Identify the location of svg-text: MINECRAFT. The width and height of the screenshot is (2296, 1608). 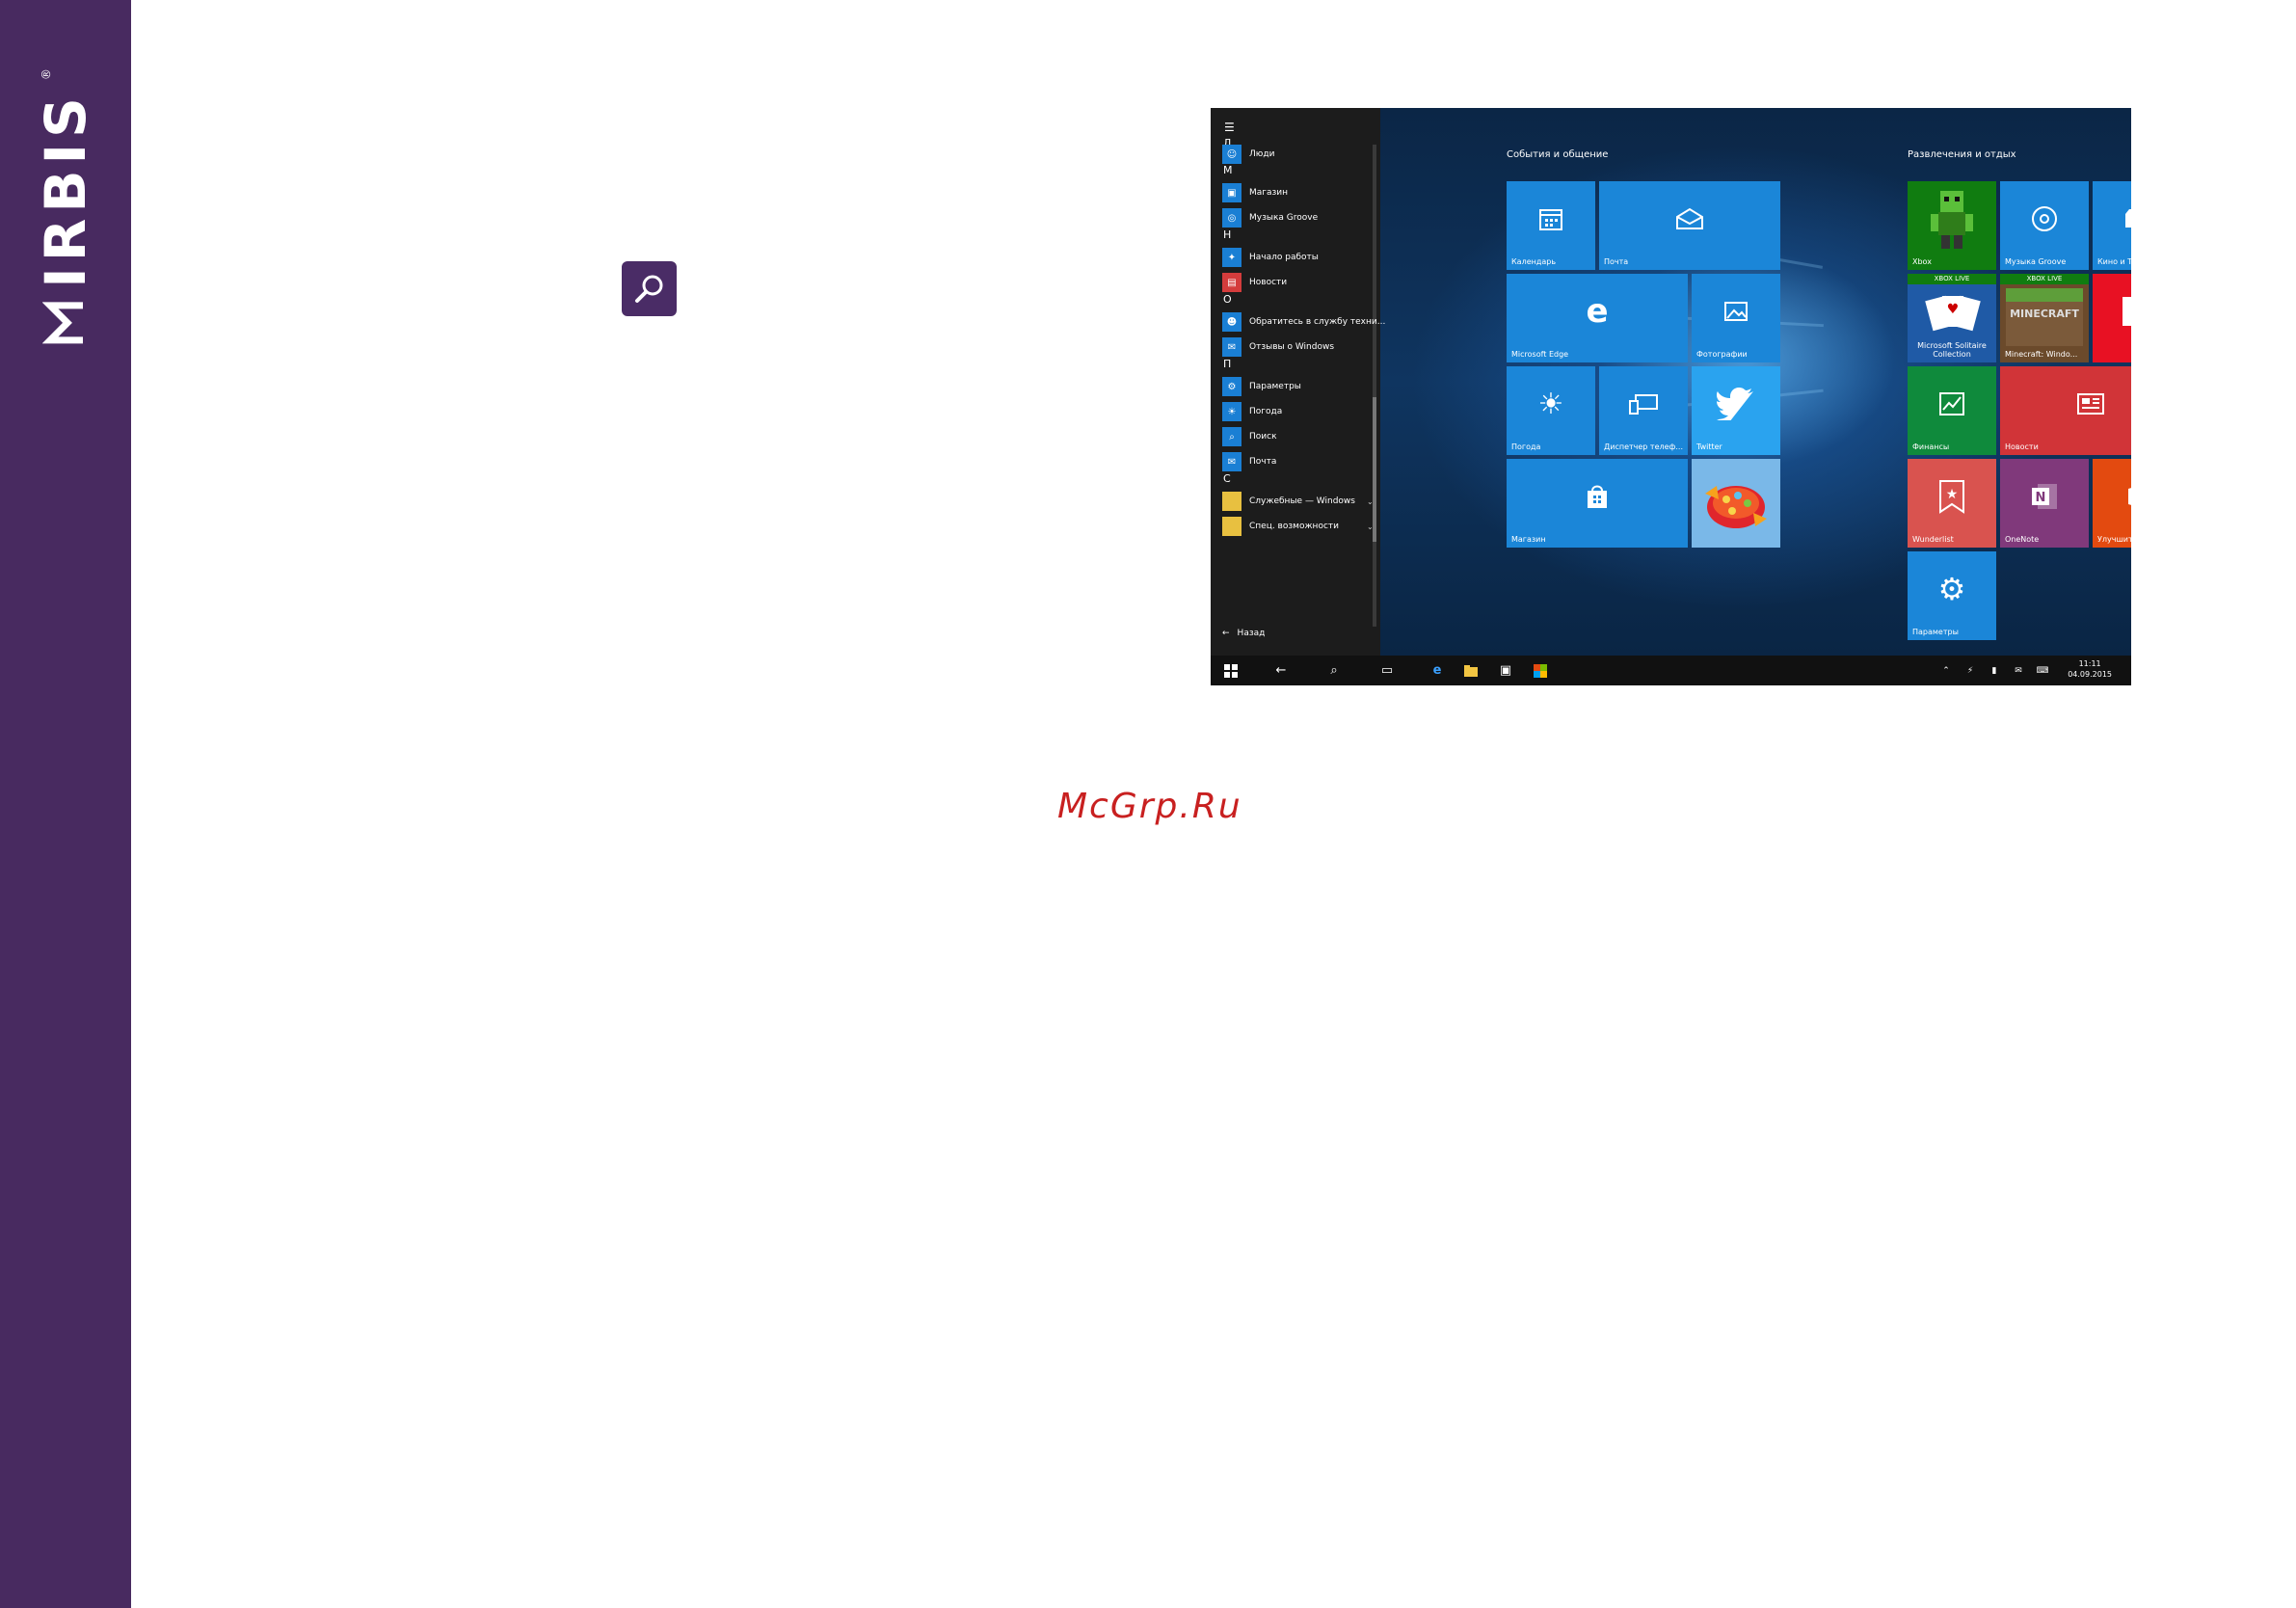
(2044, 314).